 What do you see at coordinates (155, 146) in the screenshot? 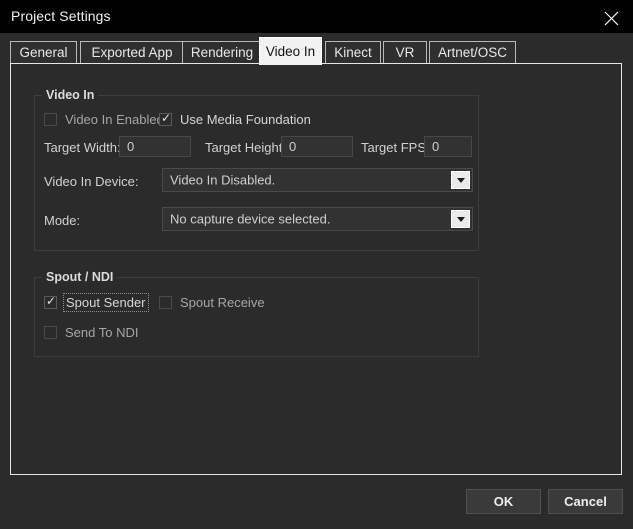
I see `target-width-input` at bounding box center [155, 146].